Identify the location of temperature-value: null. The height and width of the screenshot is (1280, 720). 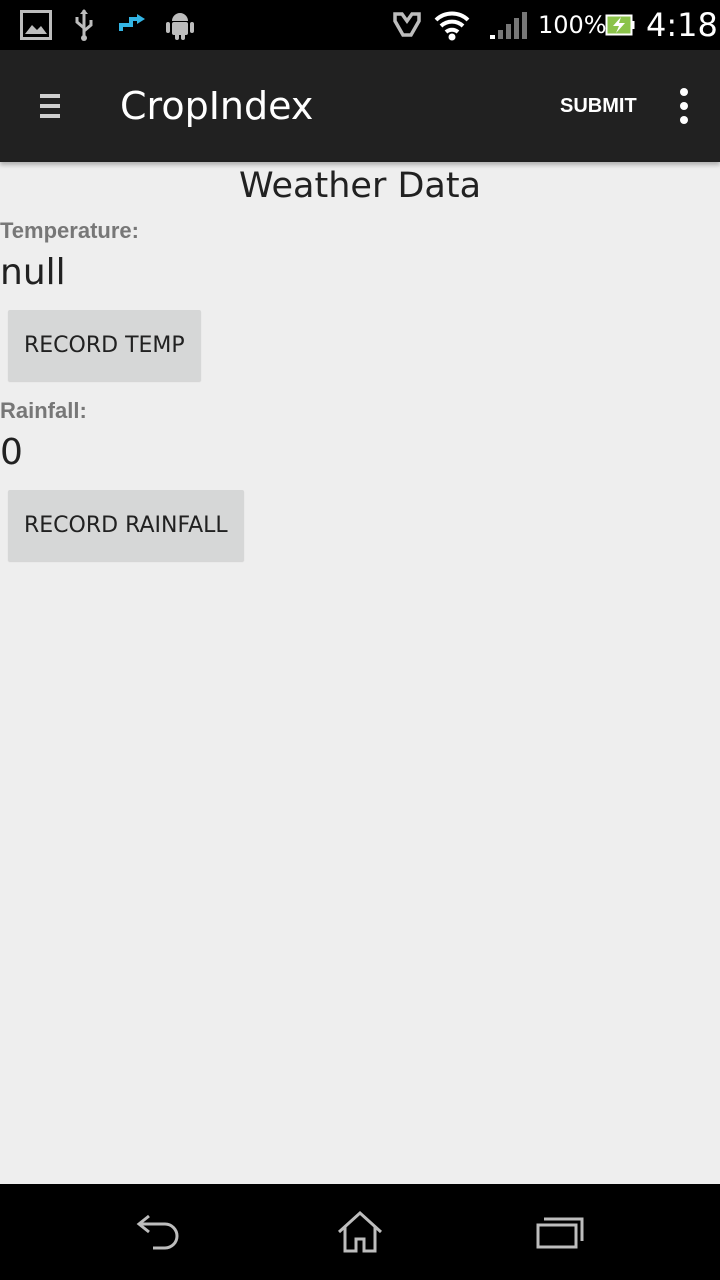
(33, 272).